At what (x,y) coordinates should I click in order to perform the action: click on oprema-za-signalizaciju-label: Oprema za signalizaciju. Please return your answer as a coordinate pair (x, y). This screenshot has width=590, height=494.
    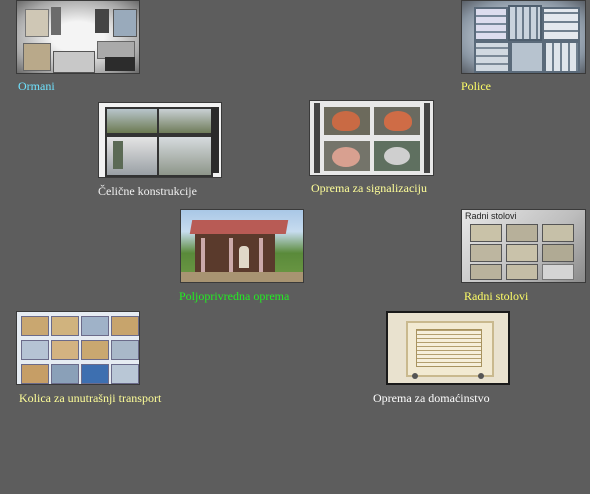
    Looking at the image, I should click on (369, 188).